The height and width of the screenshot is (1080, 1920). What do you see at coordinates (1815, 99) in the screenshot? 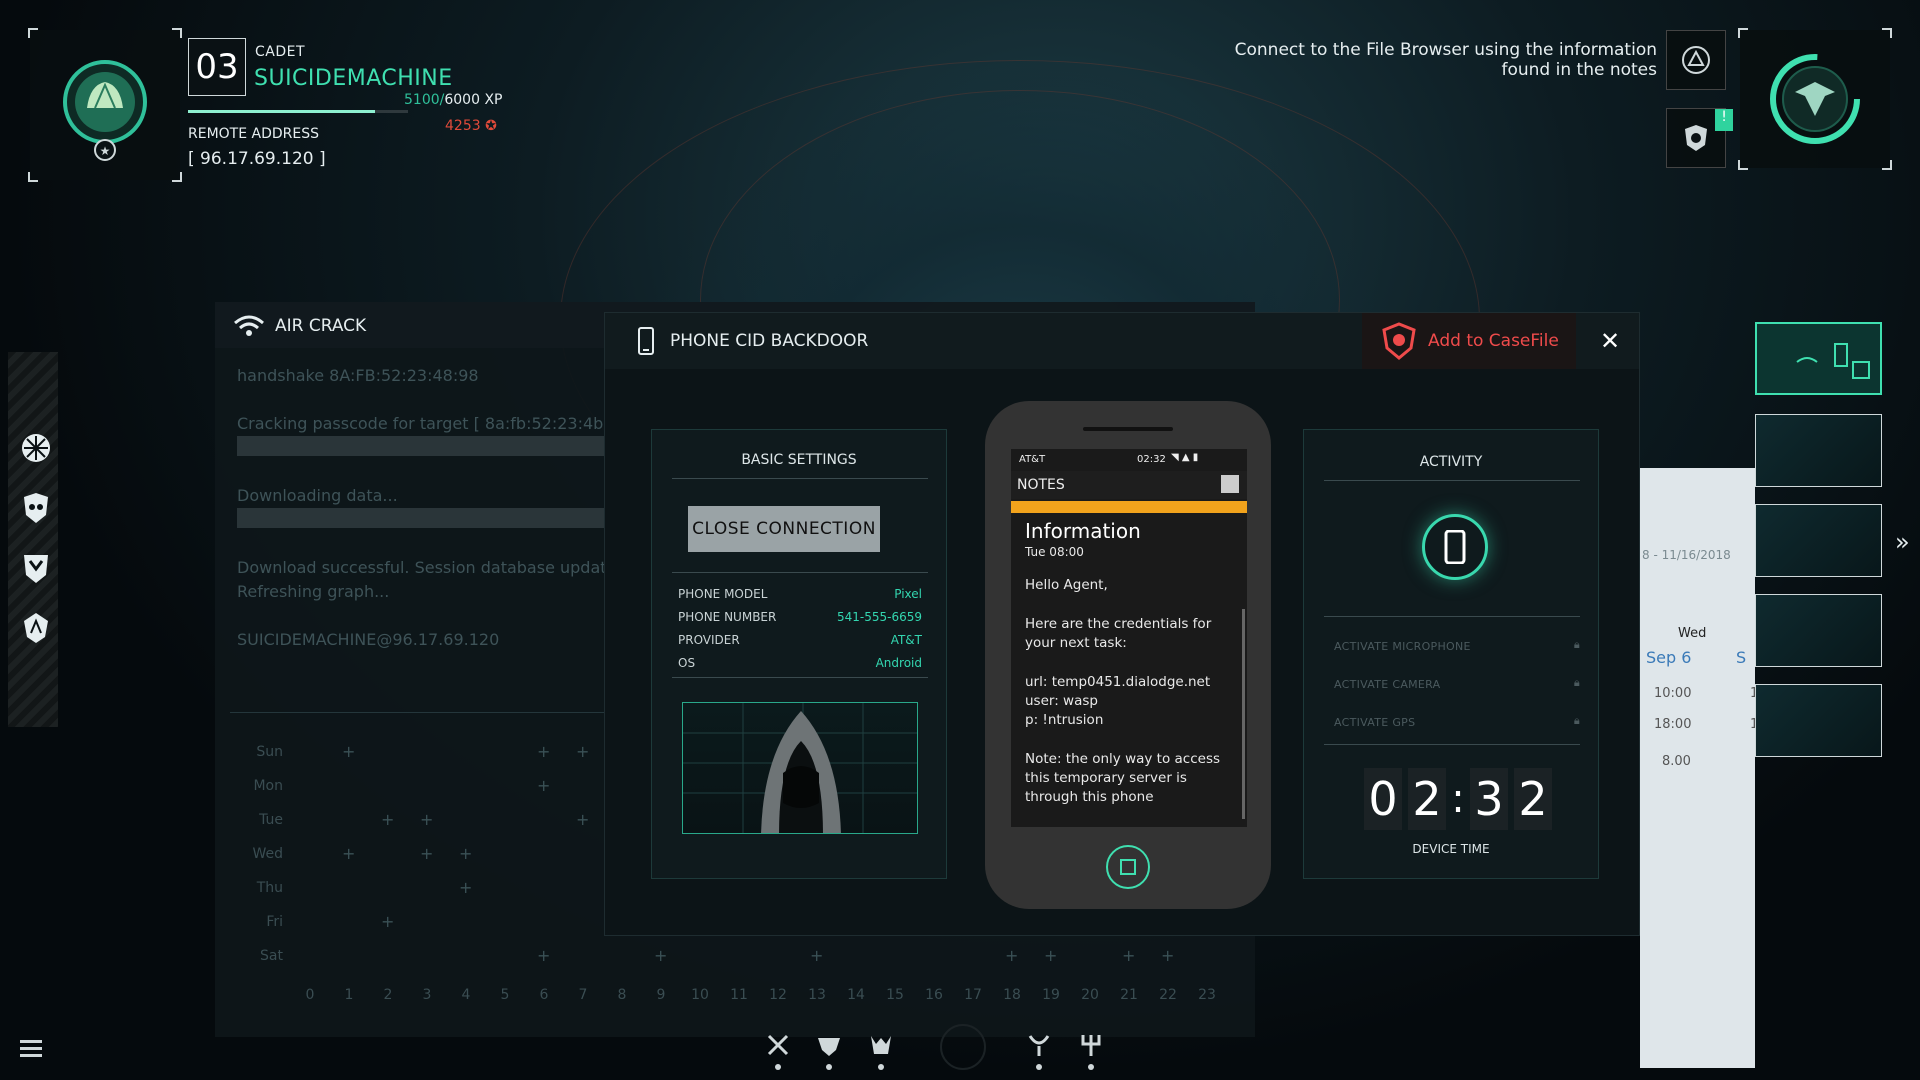
I see `agency-badge` at bounding box center [1815, 99].